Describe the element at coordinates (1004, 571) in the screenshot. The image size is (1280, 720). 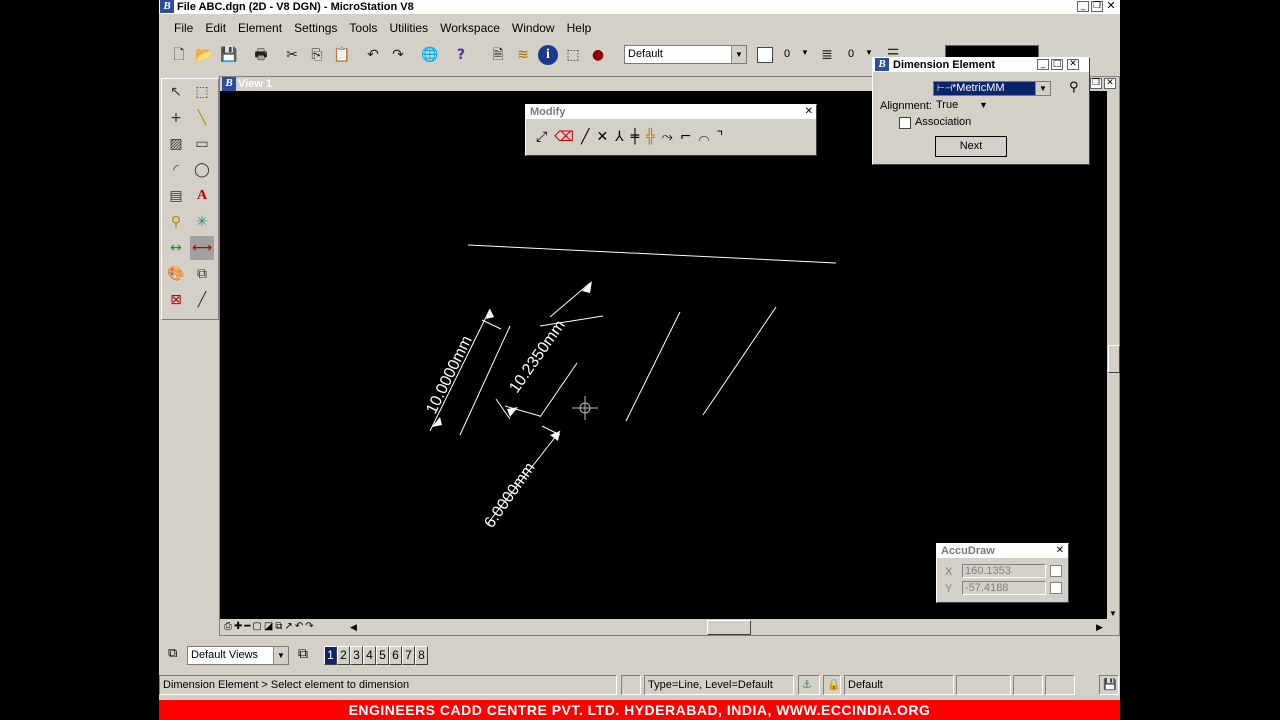
I see `x-value-field: 160.1353` at that location.